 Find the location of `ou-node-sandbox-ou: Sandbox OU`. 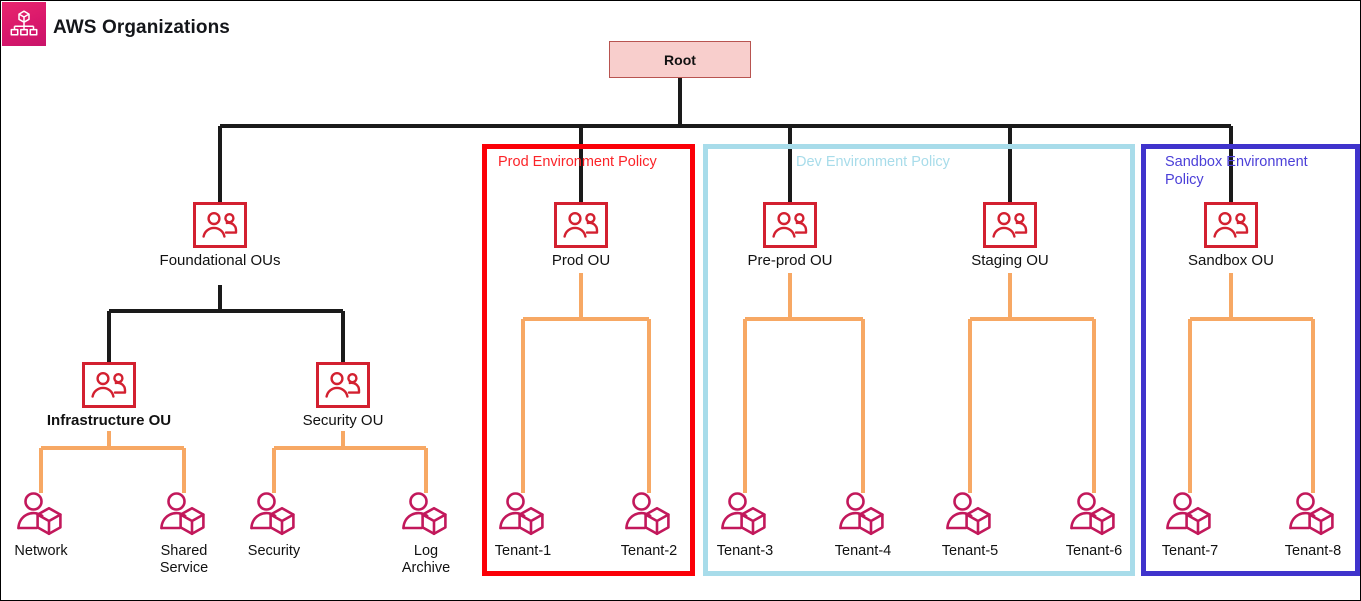

ou-node-sandbox-ou: Sandbox OU is located at coordinates (1231, 235).